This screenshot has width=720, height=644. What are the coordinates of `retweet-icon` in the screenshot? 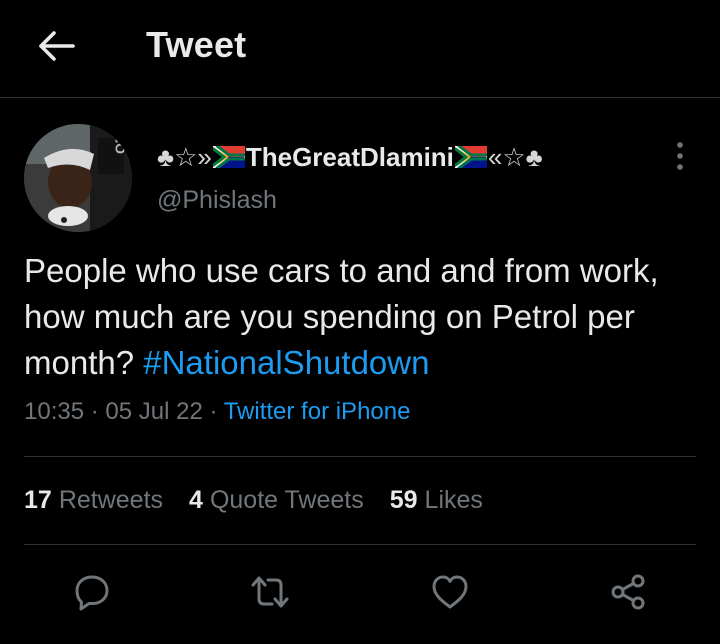 It's located at (270, 592).